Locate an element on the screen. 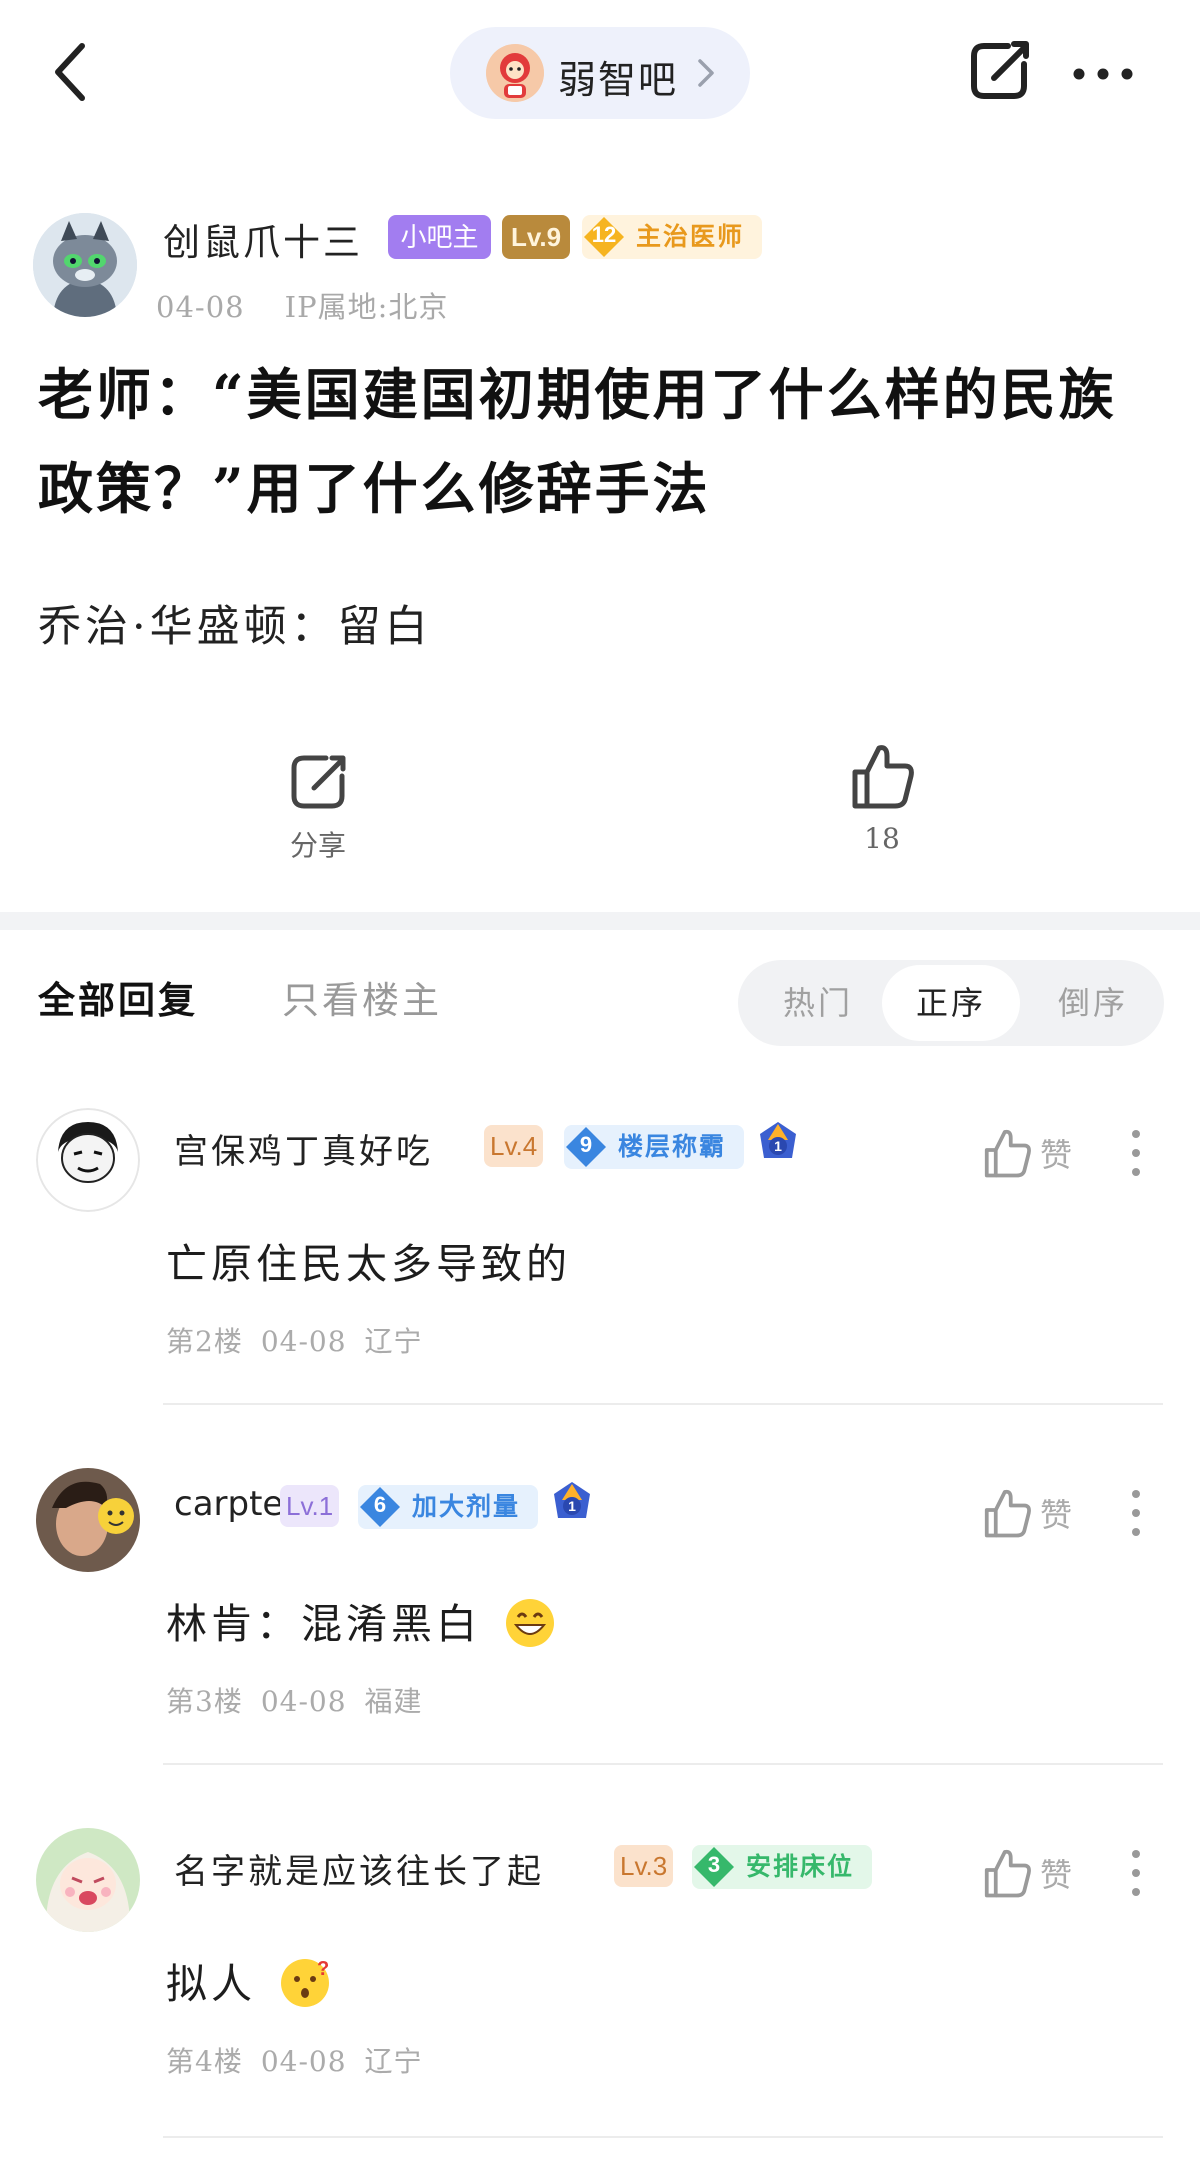 The width and height of the screenshot is (1200, 2159). reply-meta: 第2楼 04-08 辽宁 is located at coordinates (303, 1340).